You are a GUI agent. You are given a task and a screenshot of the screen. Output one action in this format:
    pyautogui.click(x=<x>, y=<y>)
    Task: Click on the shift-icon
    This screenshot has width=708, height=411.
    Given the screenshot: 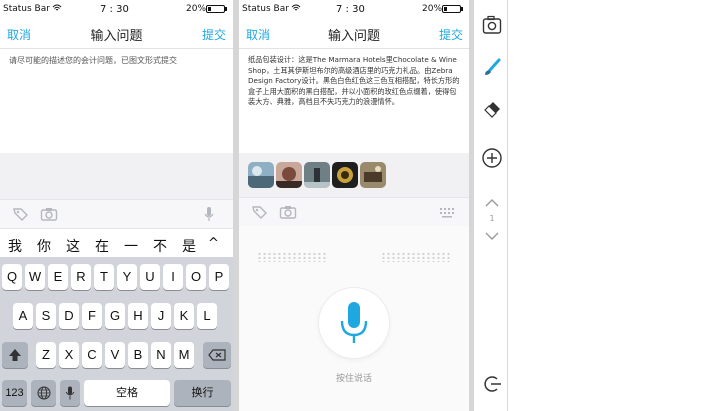 What is the action you would take?
    pyautogui.click(x=15, y=355)
    